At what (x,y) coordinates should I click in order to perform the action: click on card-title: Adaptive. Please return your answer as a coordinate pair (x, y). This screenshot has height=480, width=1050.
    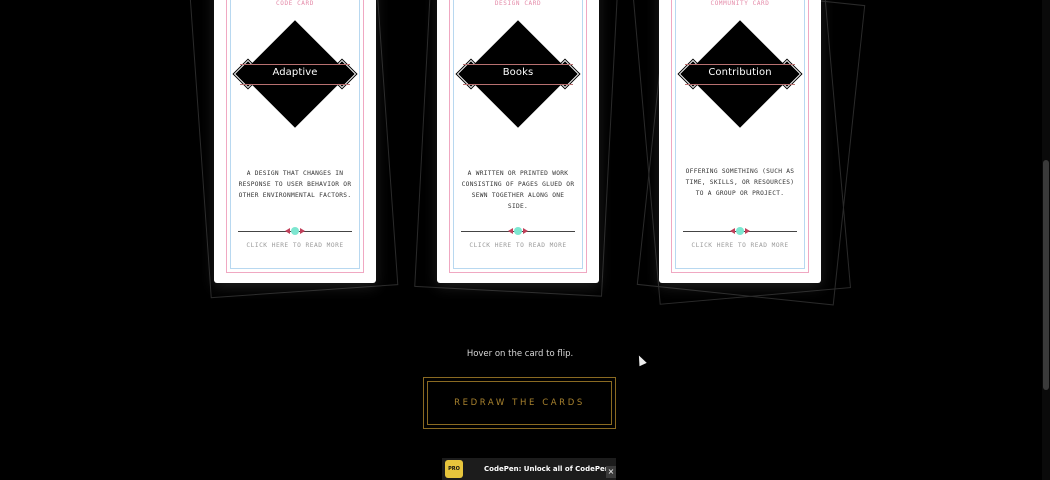
    Looking at the image, I should click on (295, 72).